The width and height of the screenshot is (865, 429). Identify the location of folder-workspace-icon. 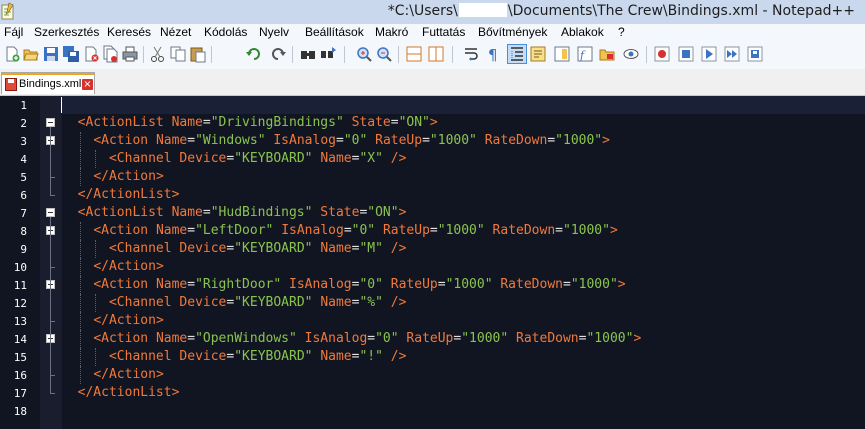
(607, 54).